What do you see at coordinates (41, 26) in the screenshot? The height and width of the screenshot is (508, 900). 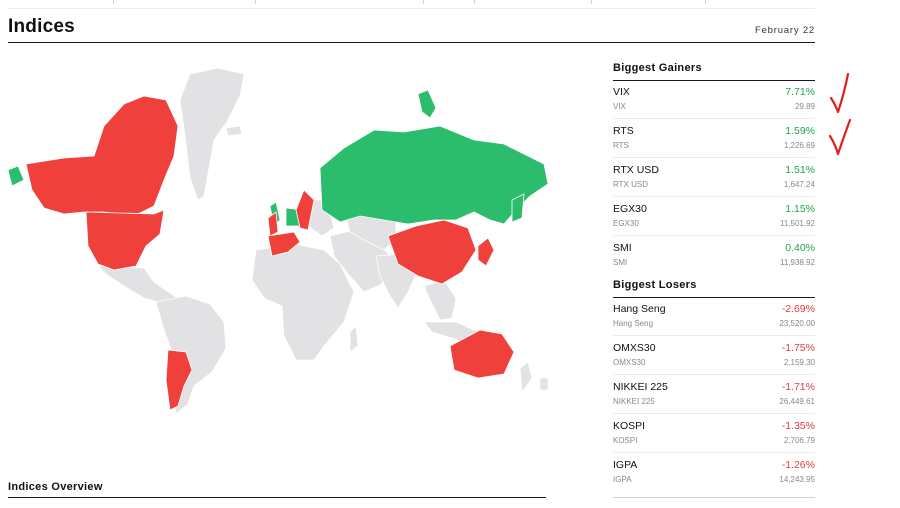 I see `page-title: Indices` at bounding box center [41, 26].